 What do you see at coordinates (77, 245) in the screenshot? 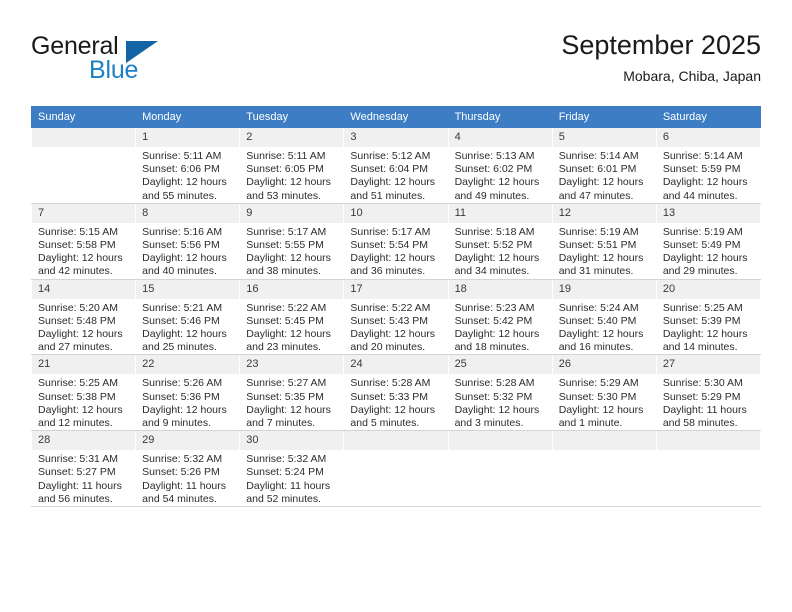
I see `sunset-text: Sunset: 5:58 PM` at bounding box center [77, 245].